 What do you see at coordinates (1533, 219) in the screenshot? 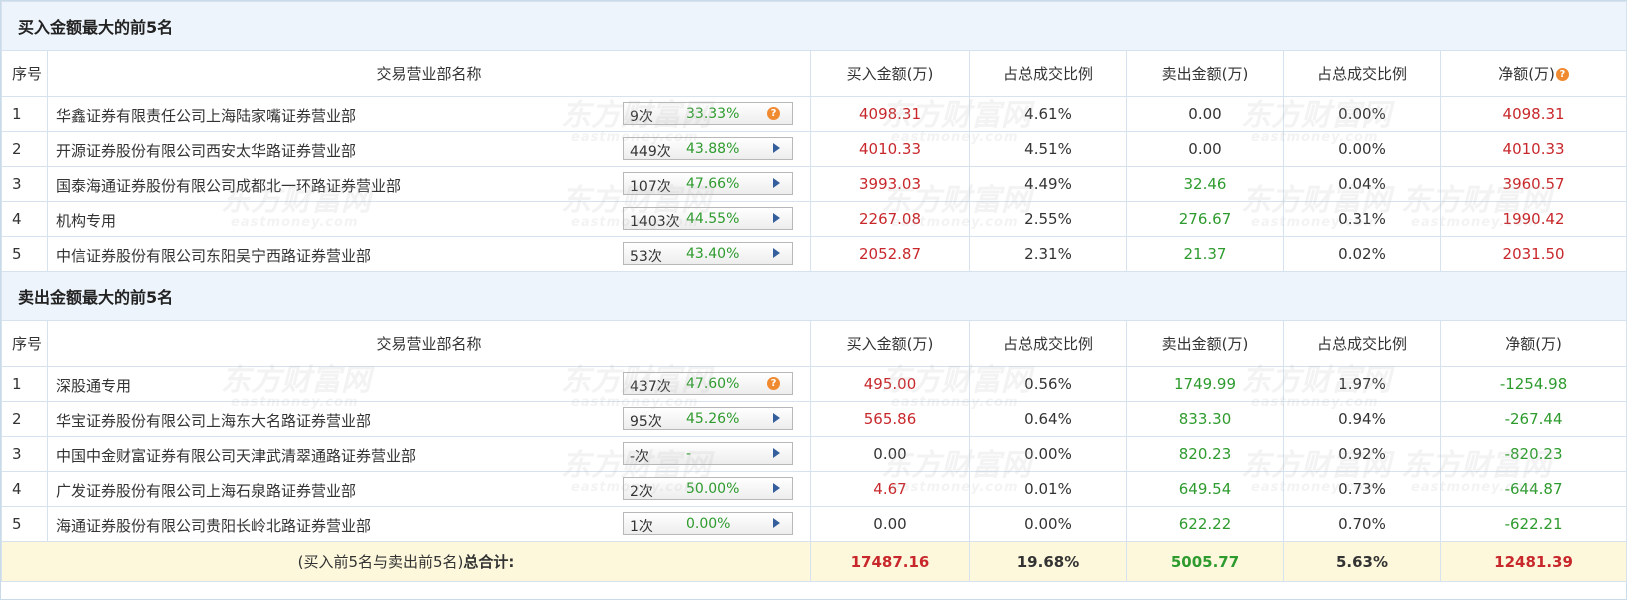
I see `row-net-amount: 1990.42` at bounding box center [1533, 219].